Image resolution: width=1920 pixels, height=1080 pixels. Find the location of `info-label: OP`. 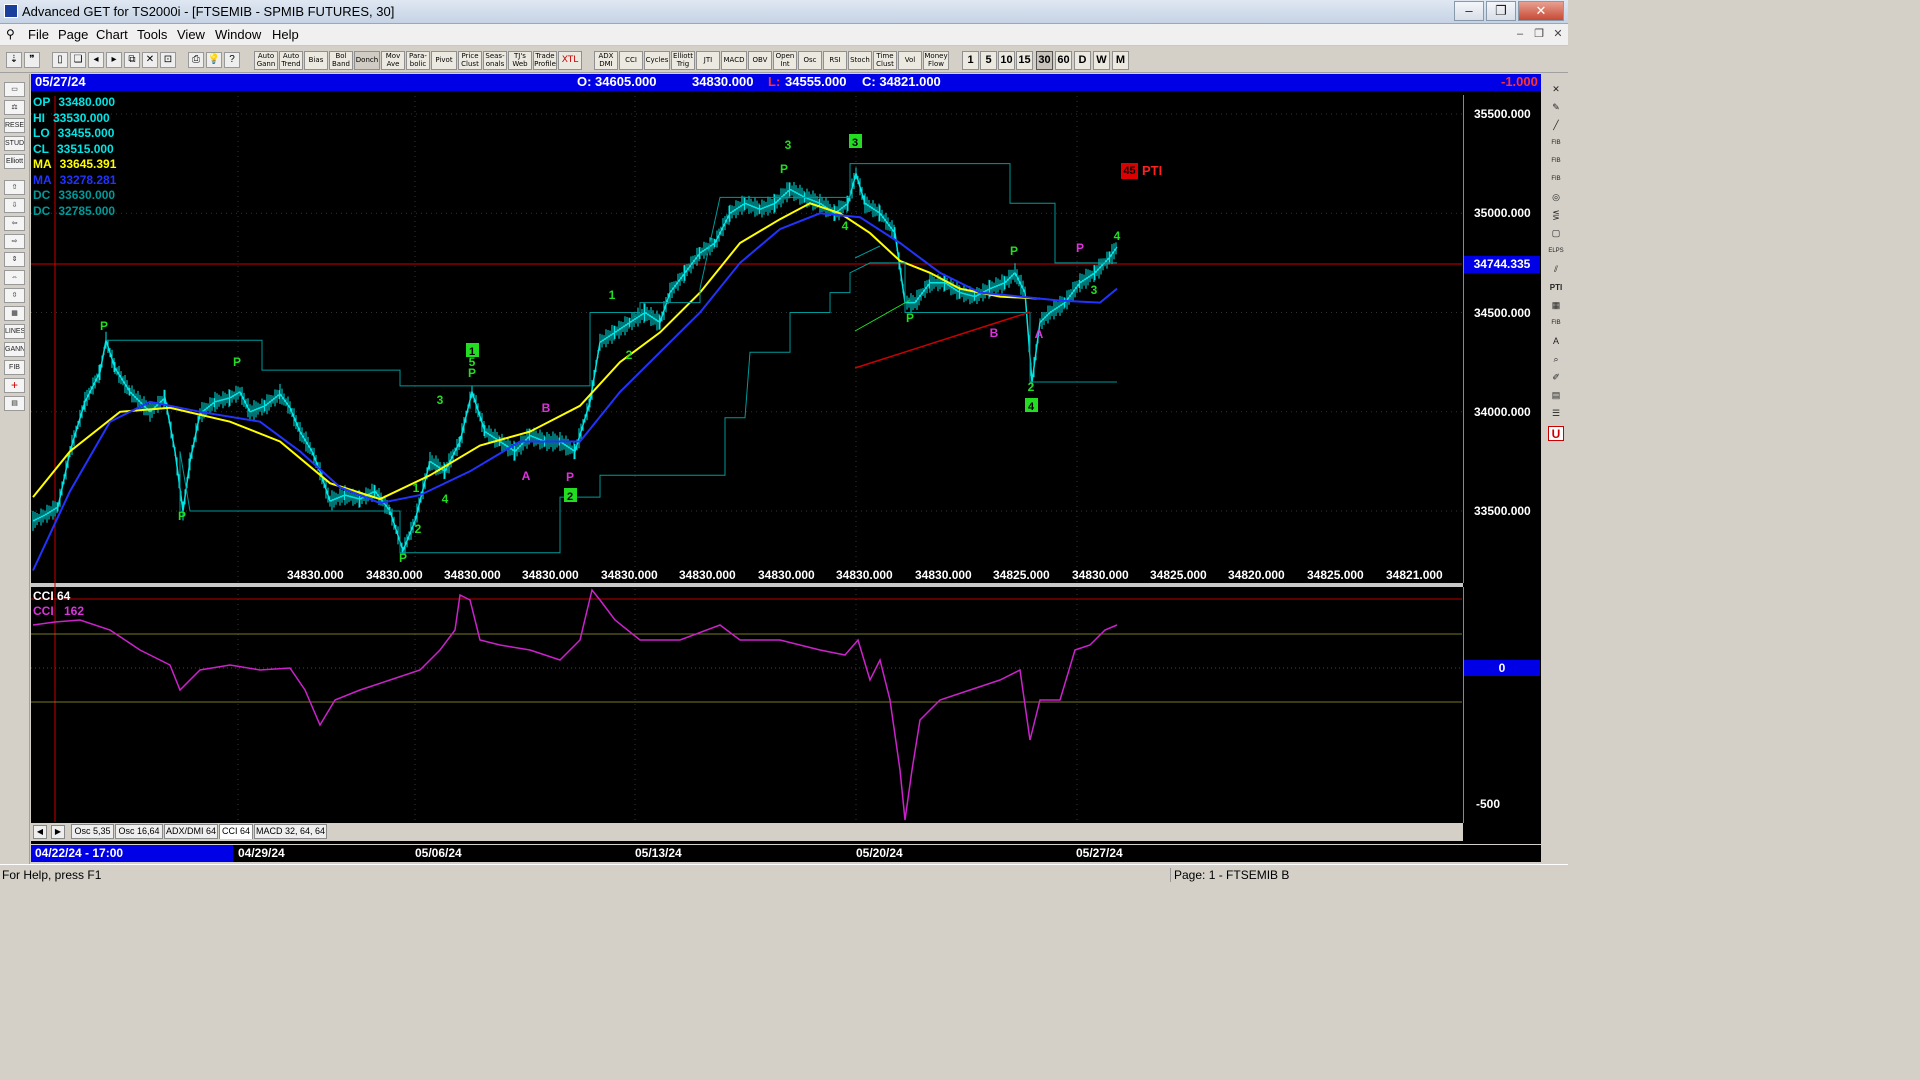

info-label: OP is located at coordinates (42, 102).